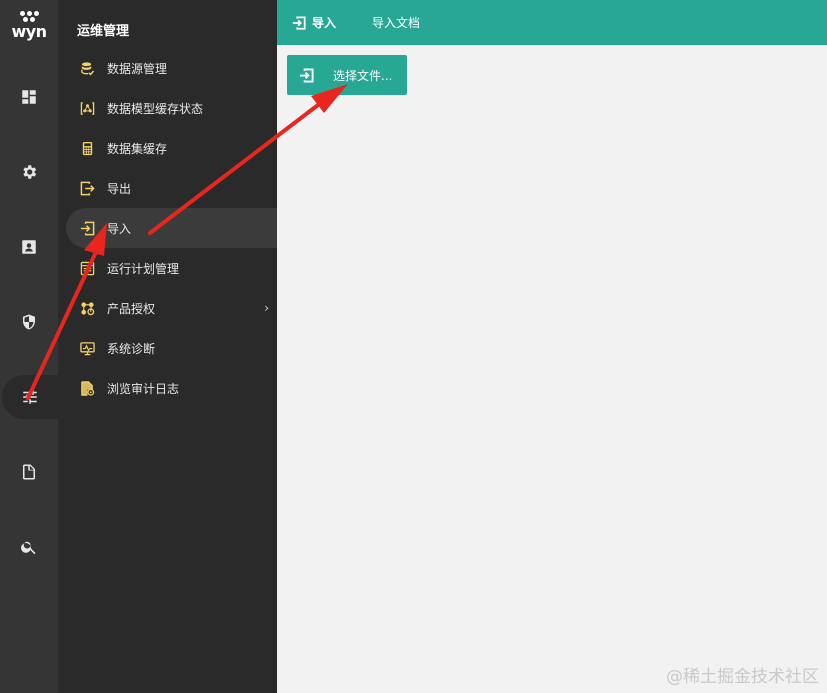  I want to click on menu-item-export: 导出, so click(167, 188).